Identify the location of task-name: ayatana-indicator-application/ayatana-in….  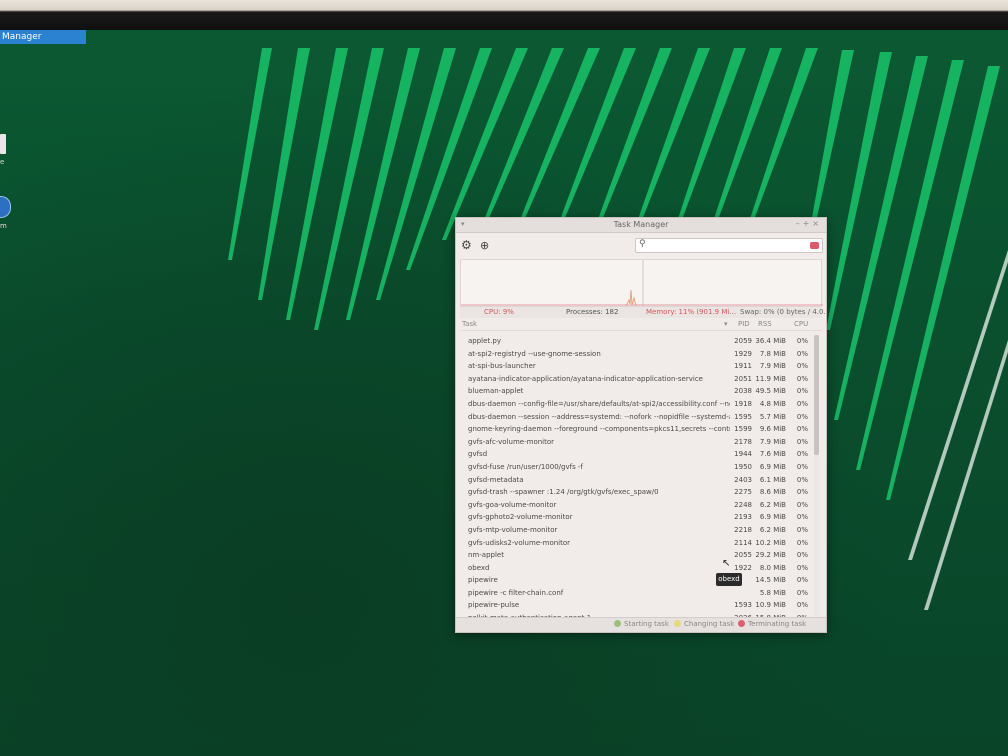
(585, 378).